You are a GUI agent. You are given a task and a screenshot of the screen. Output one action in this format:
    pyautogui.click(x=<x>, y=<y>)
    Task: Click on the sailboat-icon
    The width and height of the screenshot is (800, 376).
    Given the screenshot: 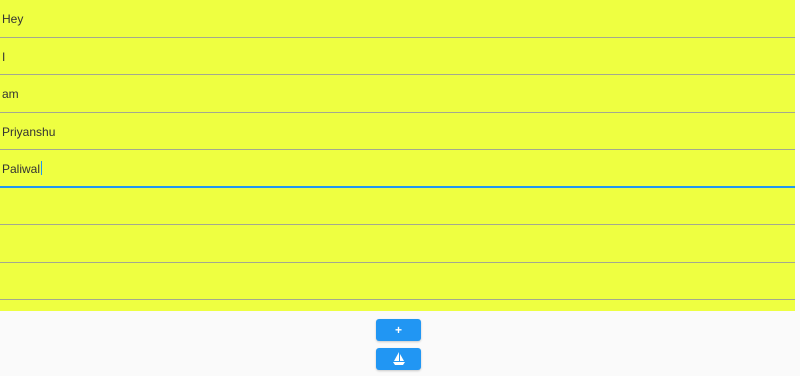 What is the action you would take?
    pyautogui.click(x=399, y=359)
    